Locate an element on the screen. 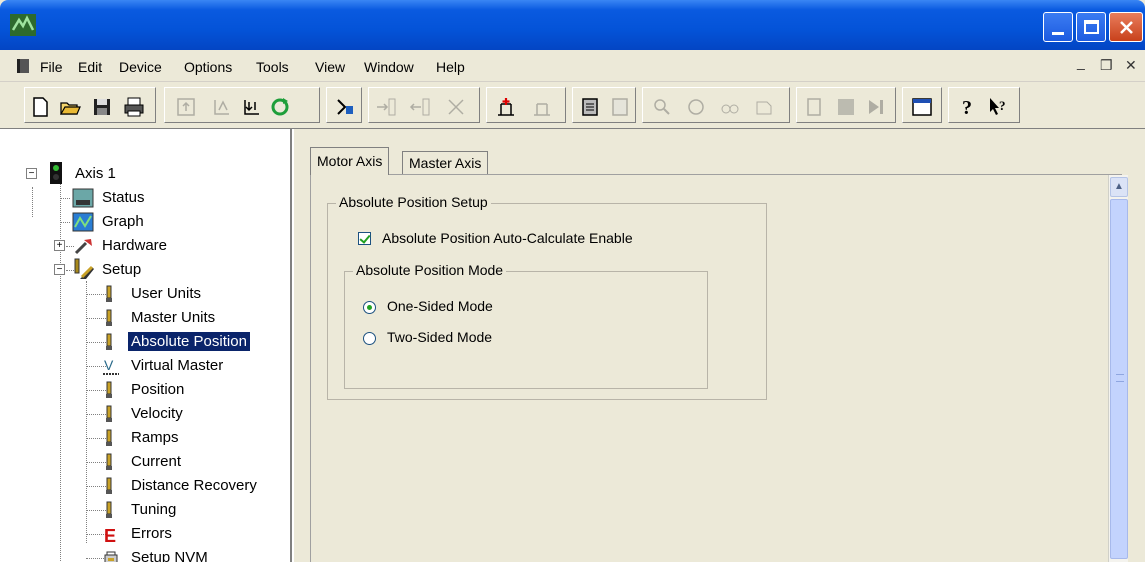 The width and height of the screenshot is (1145, 562). toolbar-group-edit is located at coordinates (424, 105).